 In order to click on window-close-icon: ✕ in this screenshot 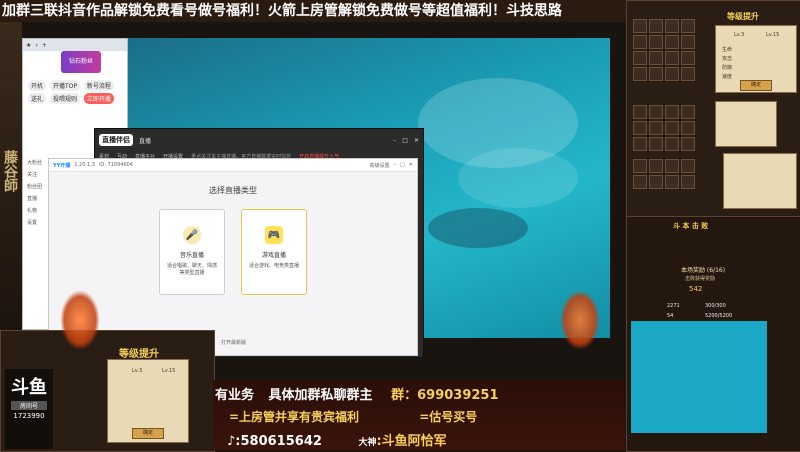, I will do `click(416, 140)`.